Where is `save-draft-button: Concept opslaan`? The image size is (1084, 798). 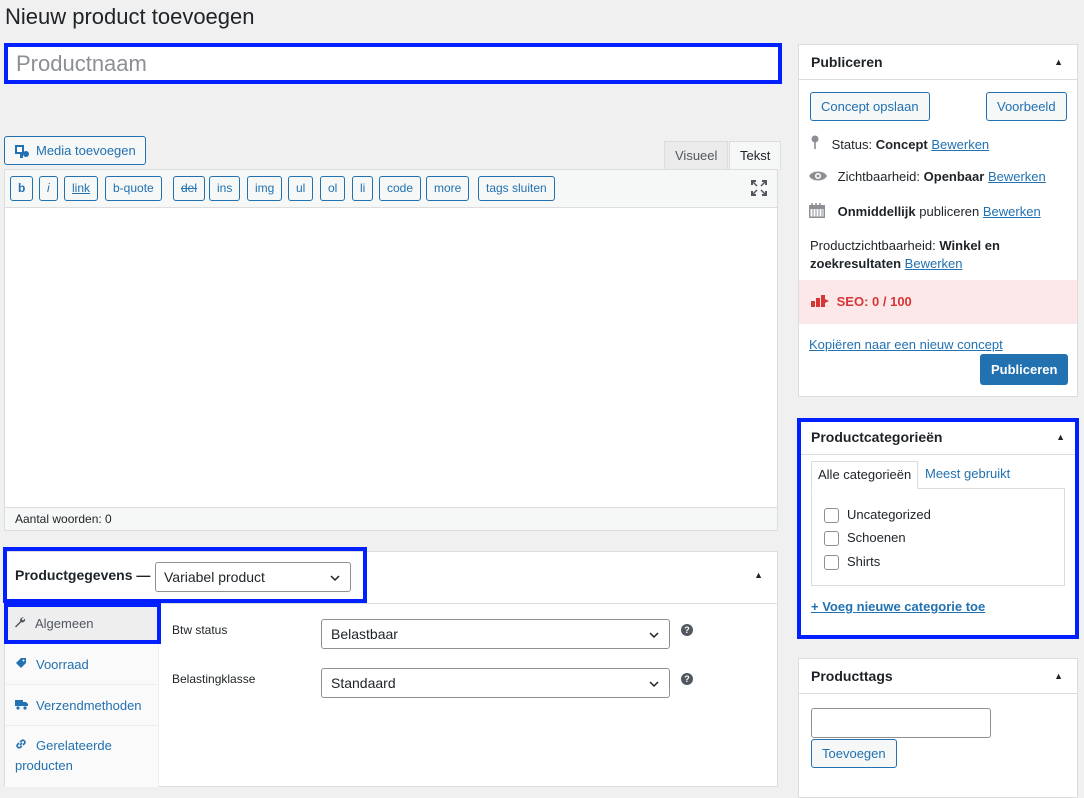
save-draft-button: Concept opslaan is located at coordinates (870, 106).